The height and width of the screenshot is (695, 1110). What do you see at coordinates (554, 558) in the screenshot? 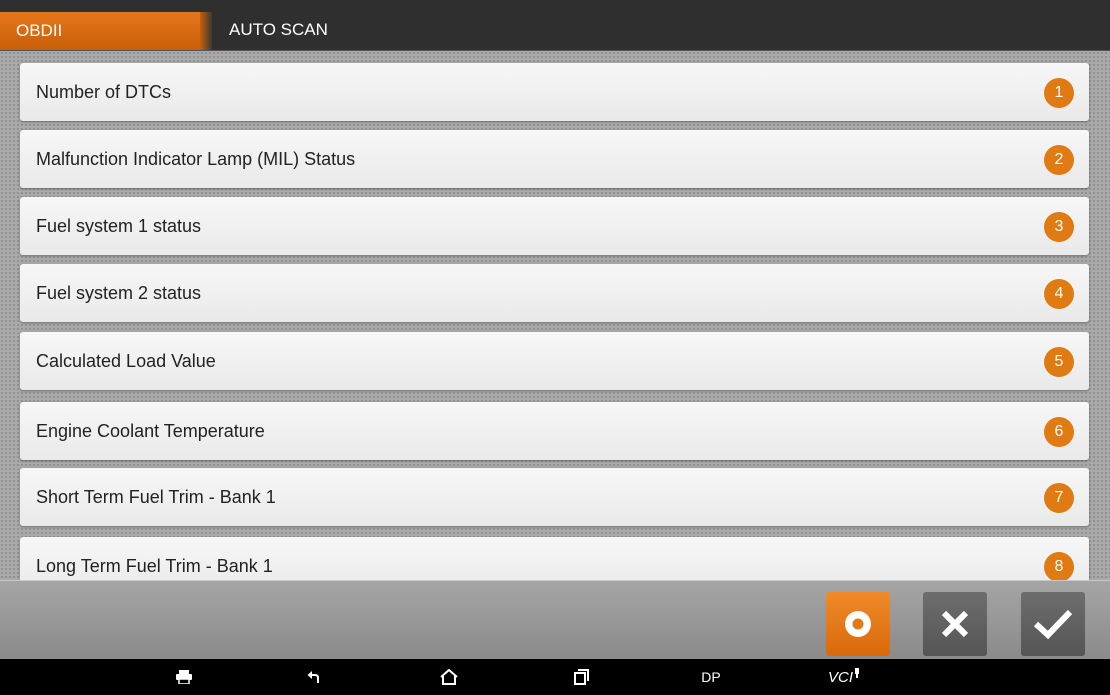
I see `list-item: Long Term Fuel Trim - Bank 1 8` at bounding box center [554, 558].